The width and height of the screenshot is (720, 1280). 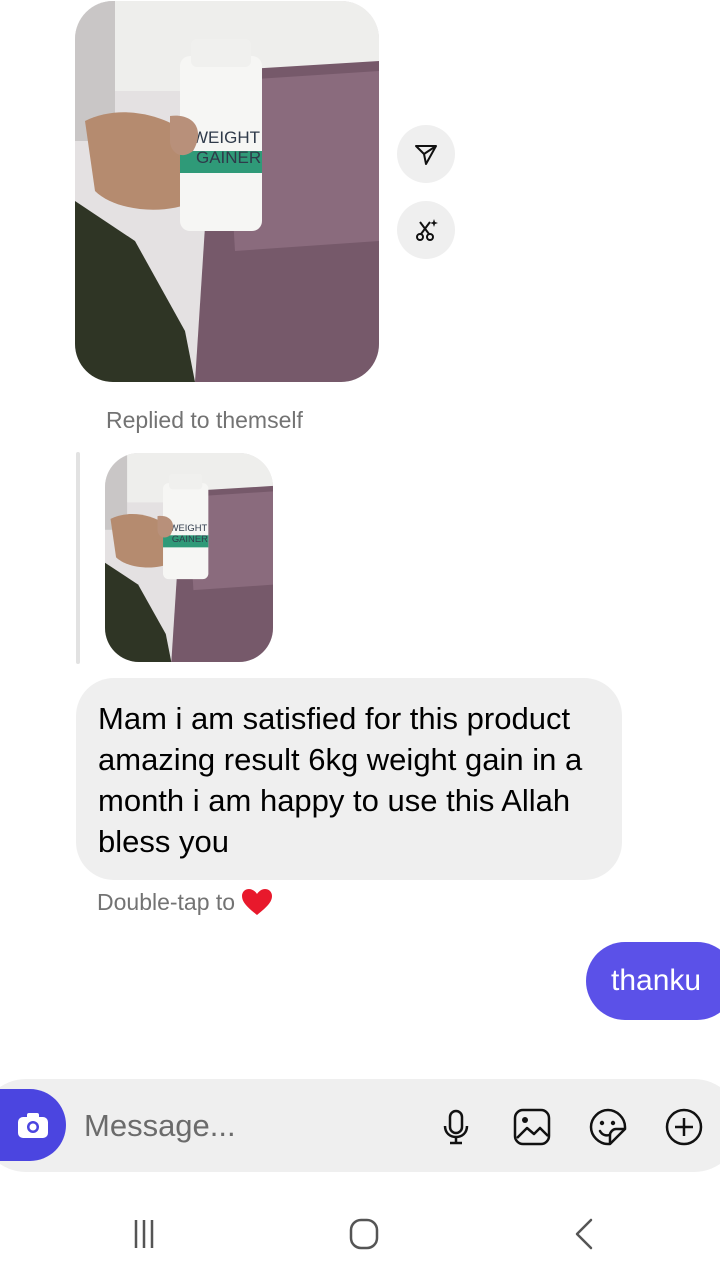 I want to click on replied-photo-thumbnail: WEIGHT GAINER, so click(x=189, y=557).